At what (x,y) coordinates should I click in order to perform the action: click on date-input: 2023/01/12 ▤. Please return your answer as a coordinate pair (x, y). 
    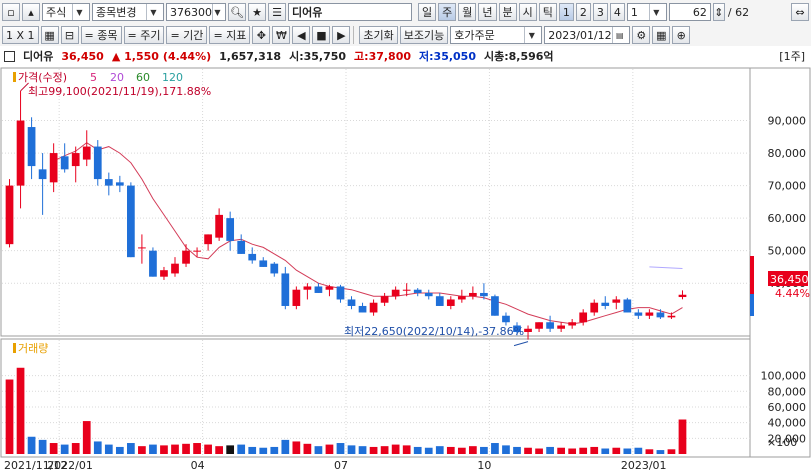
    Looking at the image, I should click on (587, 35).